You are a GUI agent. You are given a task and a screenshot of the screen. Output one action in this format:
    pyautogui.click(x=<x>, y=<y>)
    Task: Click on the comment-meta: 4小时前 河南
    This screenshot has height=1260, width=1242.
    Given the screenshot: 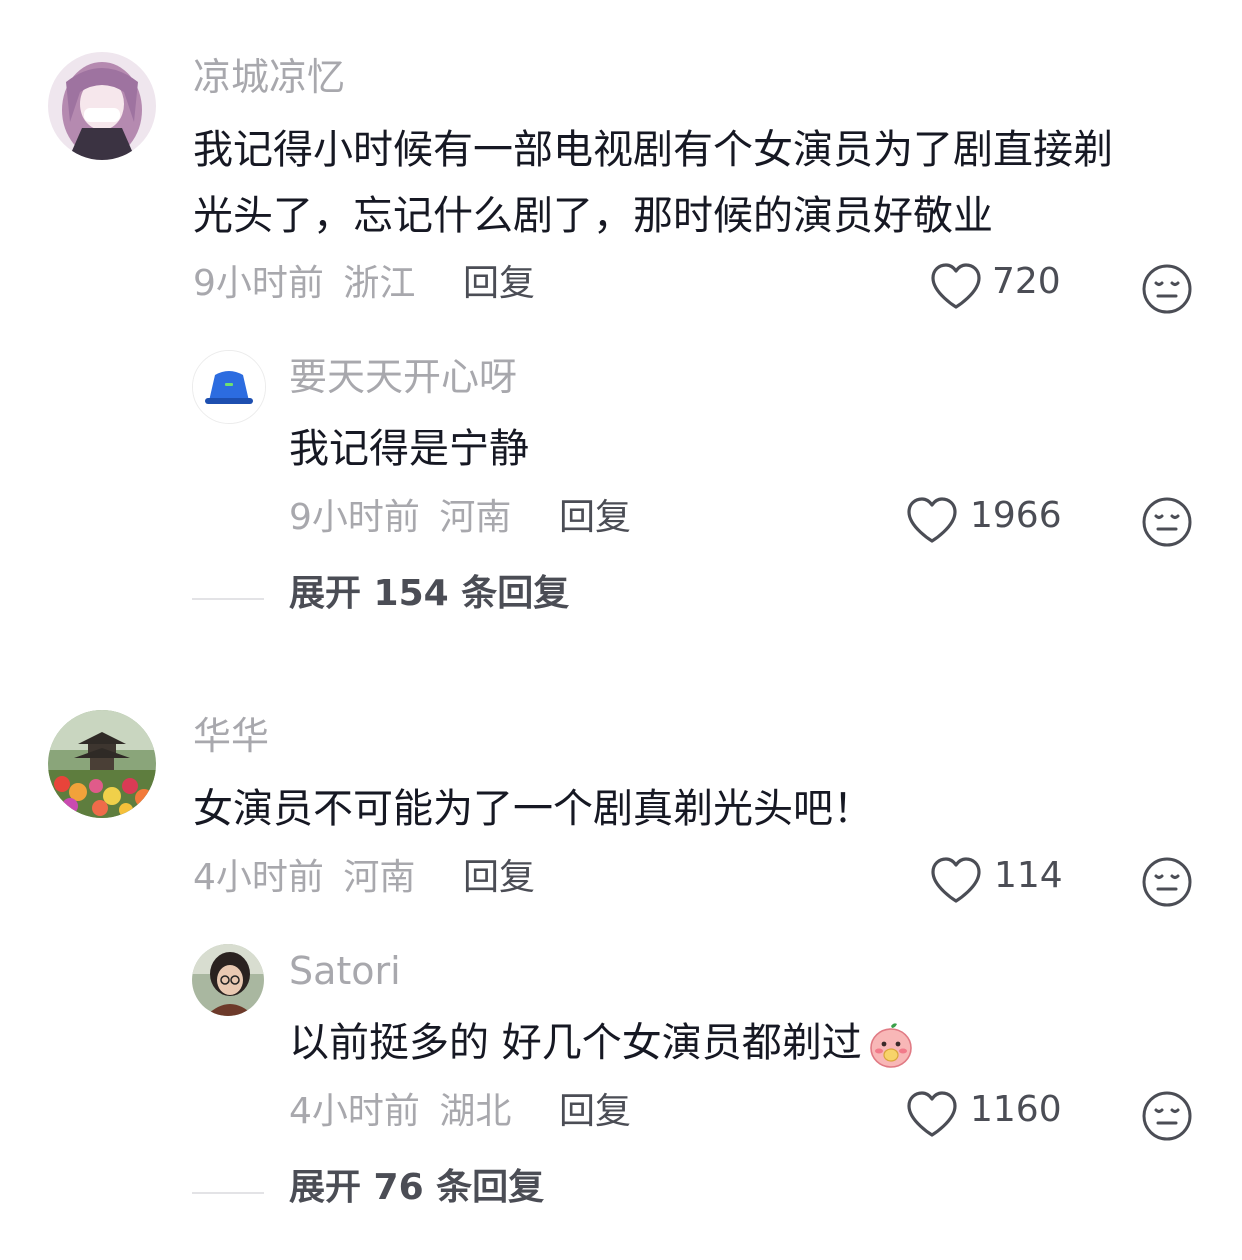 What is the action you would take?
    pyautogui.click(x=304, y=878)
    